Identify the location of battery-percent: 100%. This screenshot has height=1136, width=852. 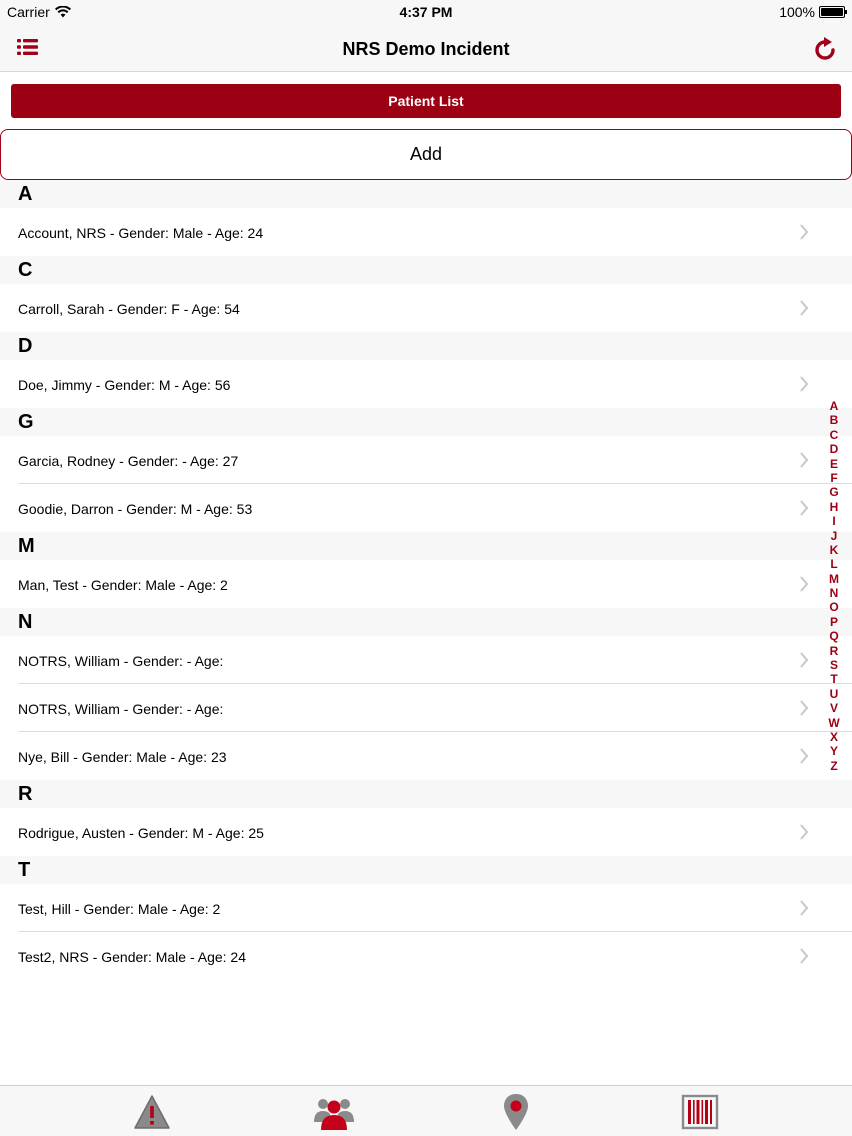
(797, 12).